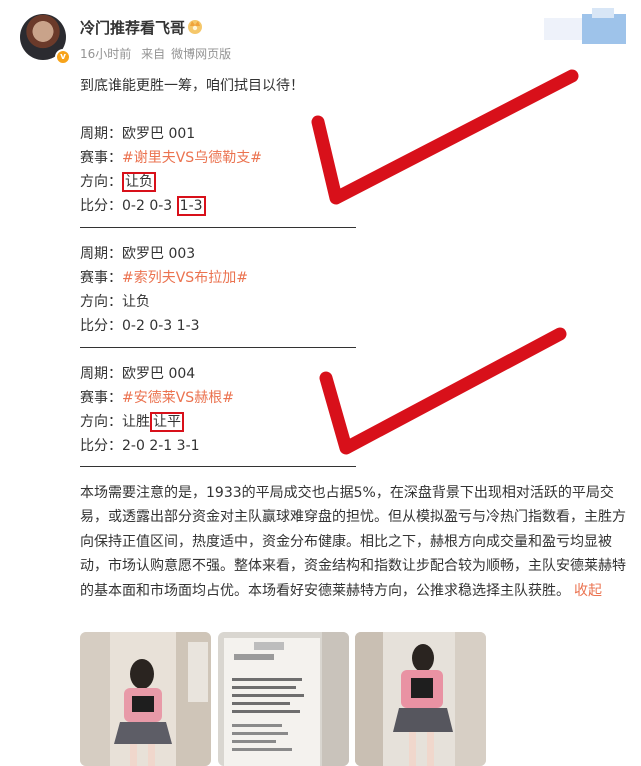 The height and width of the screenshot is (766, 641). What do you see at coordinates (140, 446) in the screenshot?
I see `match-3-scores: 比分：2-0 2-1 3-1` at bounding box center [140, 446].